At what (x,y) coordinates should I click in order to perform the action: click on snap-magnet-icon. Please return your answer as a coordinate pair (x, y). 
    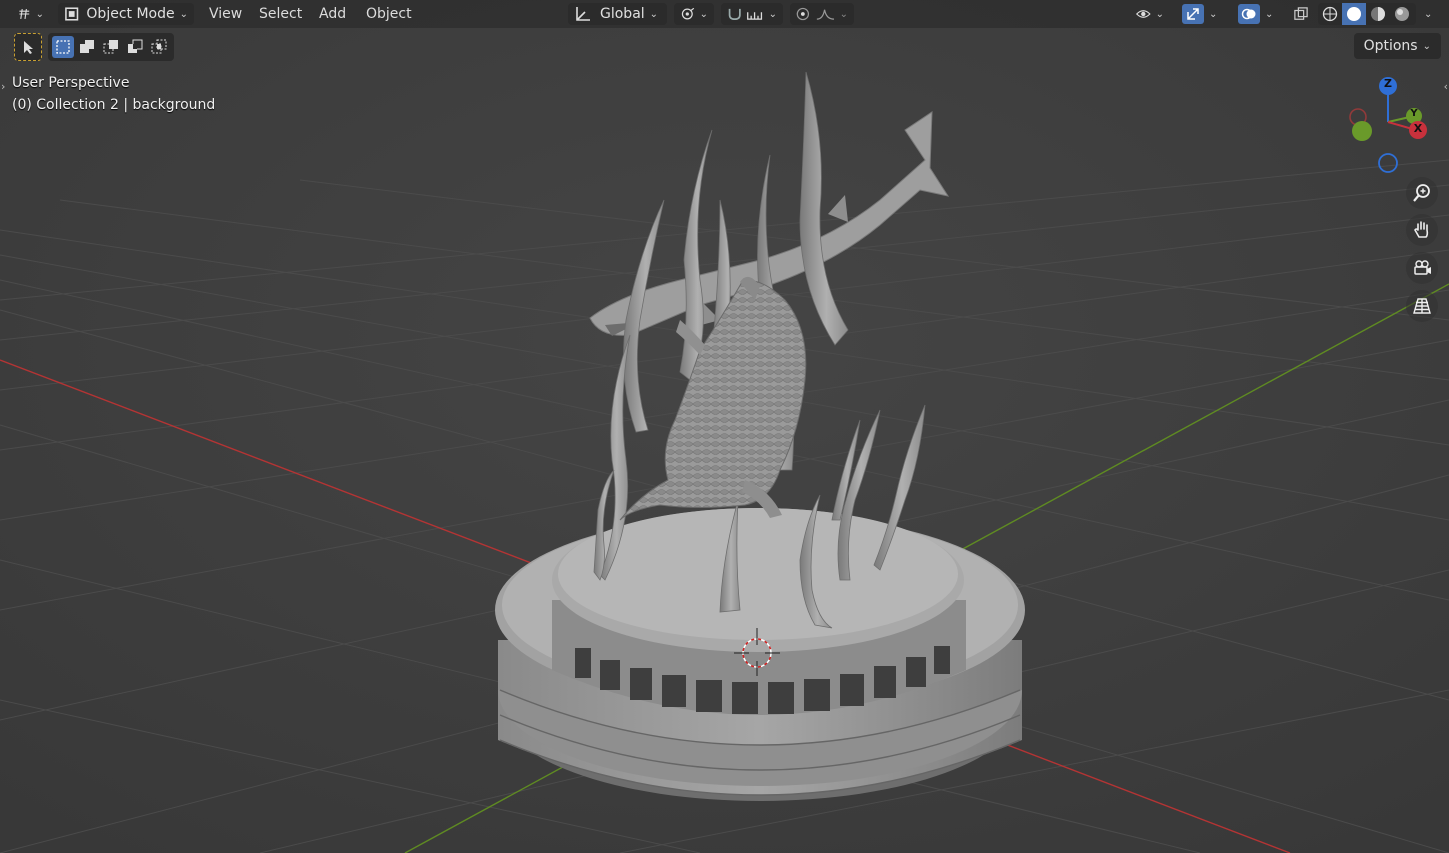
    Looking at the image, I should click on (734, 14).